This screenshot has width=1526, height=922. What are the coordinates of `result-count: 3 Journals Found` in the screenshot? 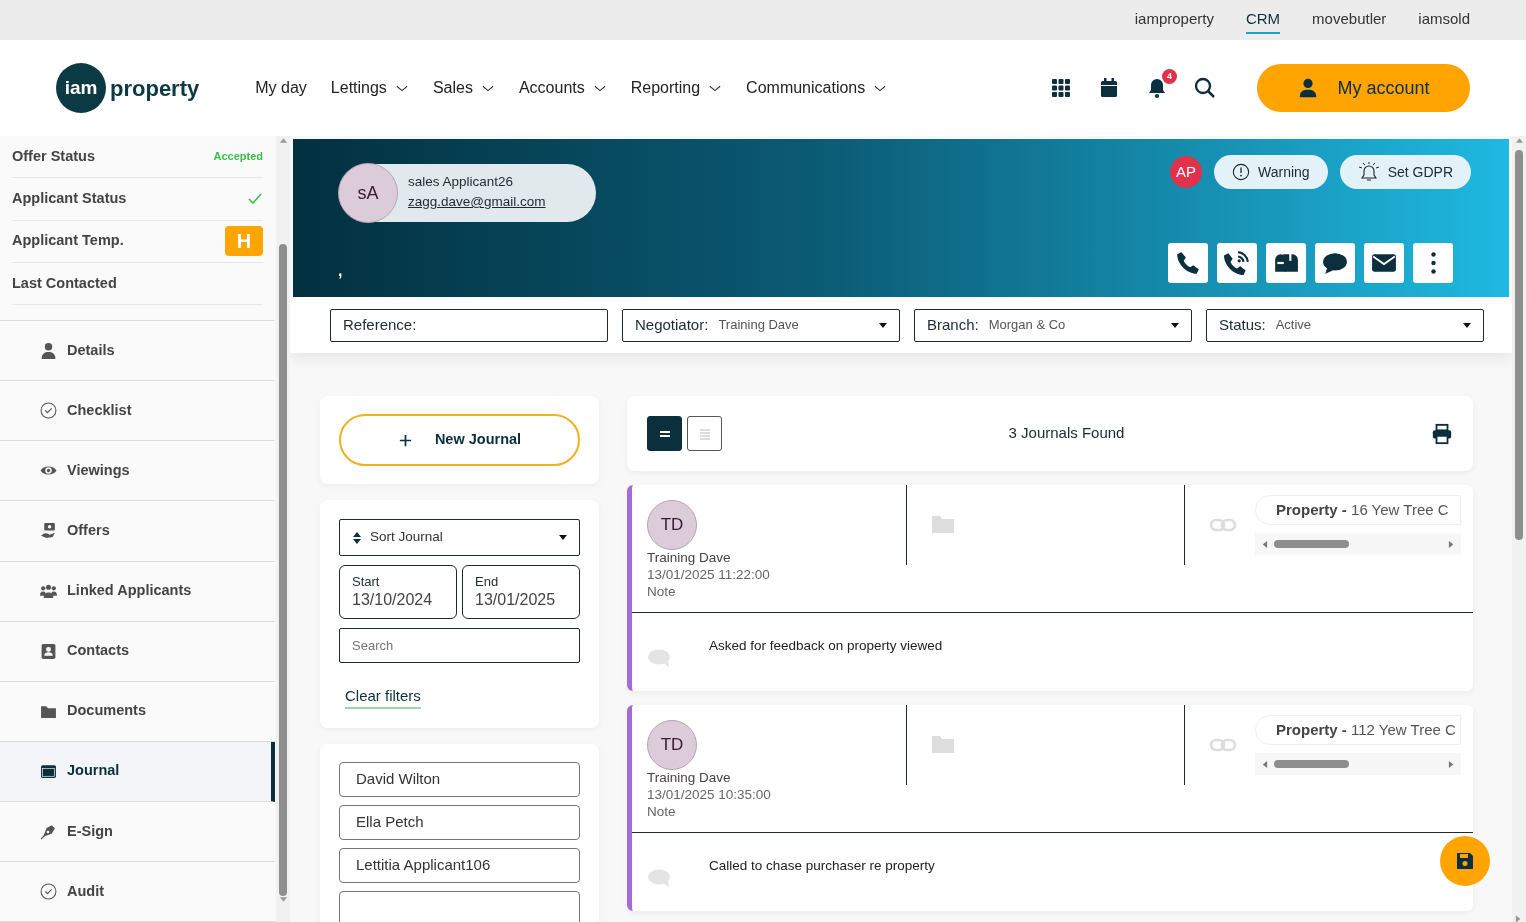 It's located at (1066, 433).